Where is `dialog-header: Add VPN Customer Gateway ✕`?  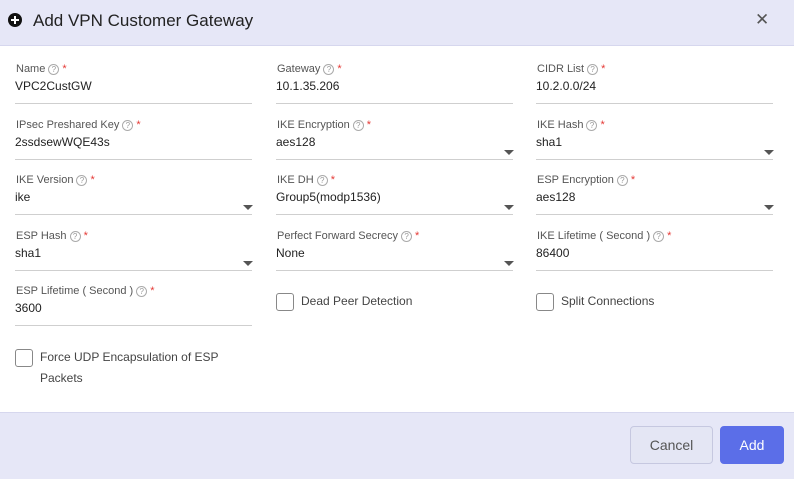 dialog-header: Add VPN Customer Gateway ✕ is located at coordinates (397, 23).